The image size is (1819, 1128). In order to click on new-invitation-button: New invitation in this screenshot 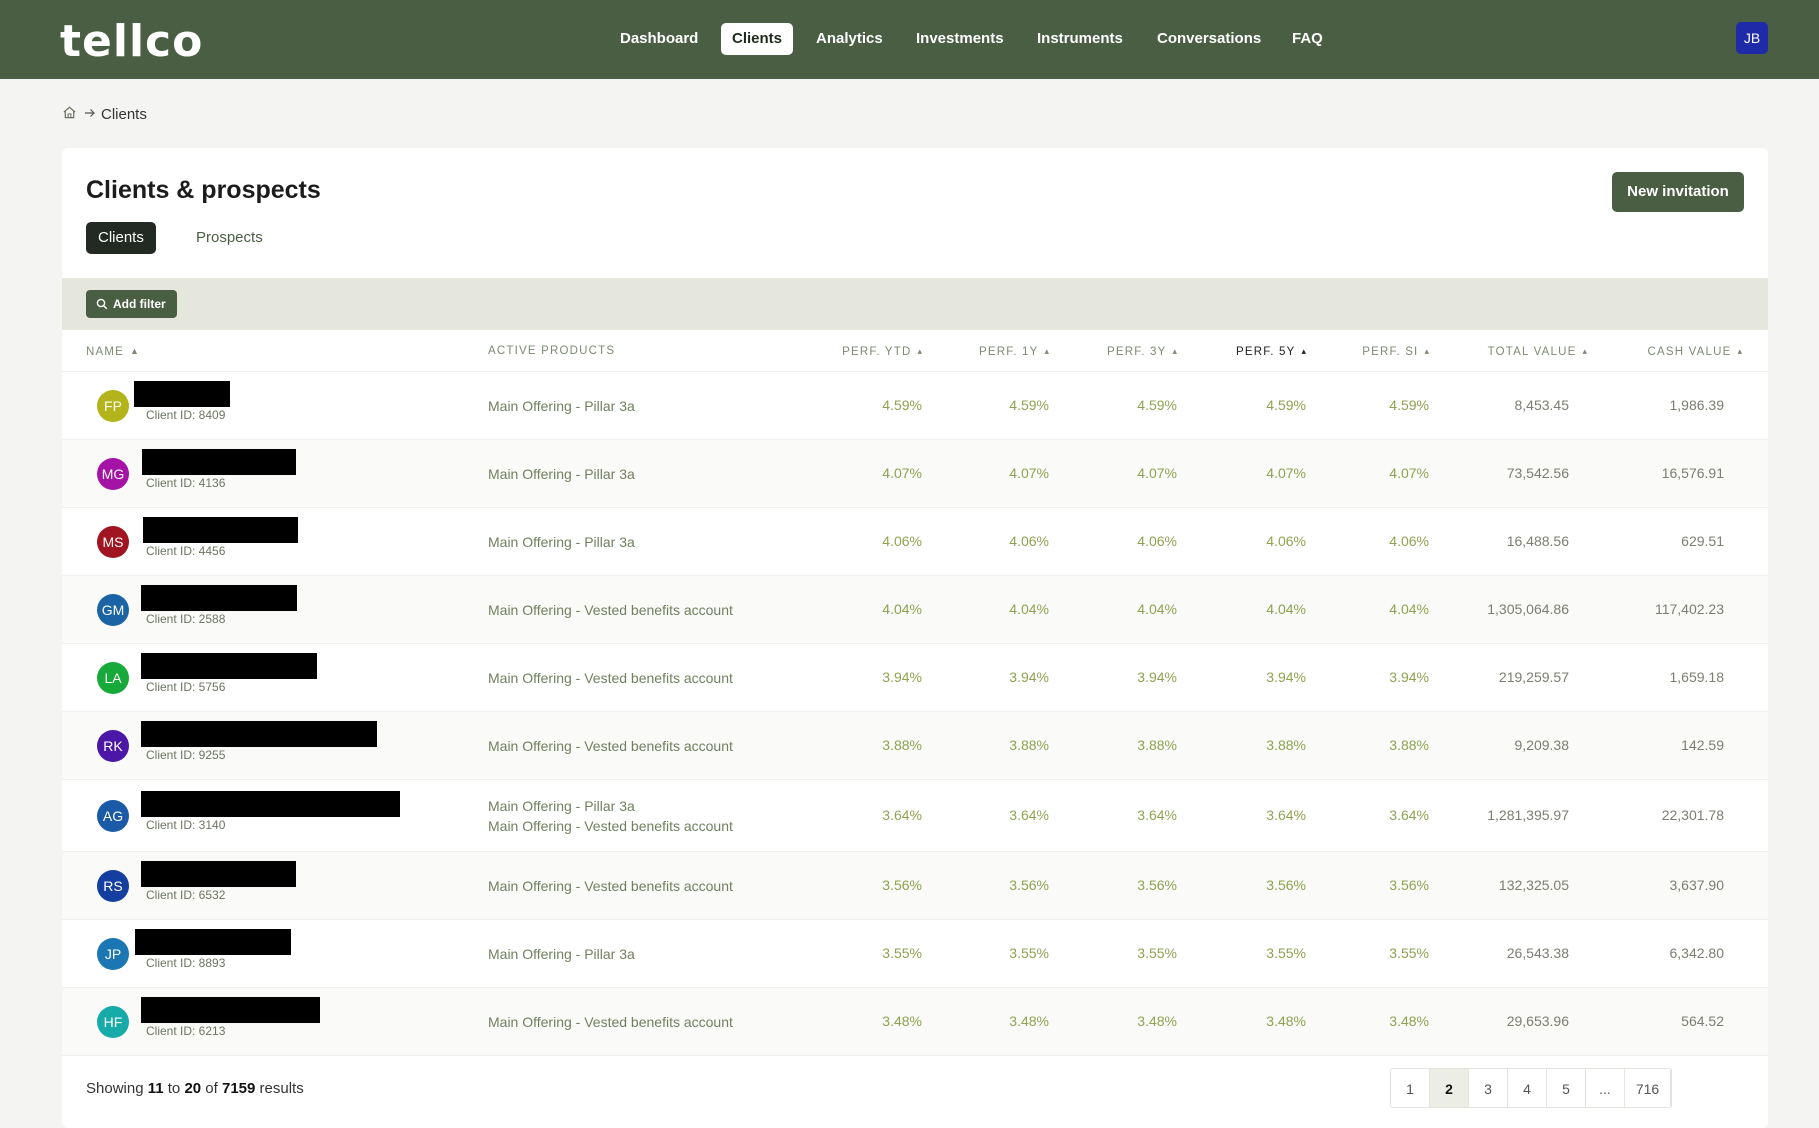, I will do `click(1678, 192)`.